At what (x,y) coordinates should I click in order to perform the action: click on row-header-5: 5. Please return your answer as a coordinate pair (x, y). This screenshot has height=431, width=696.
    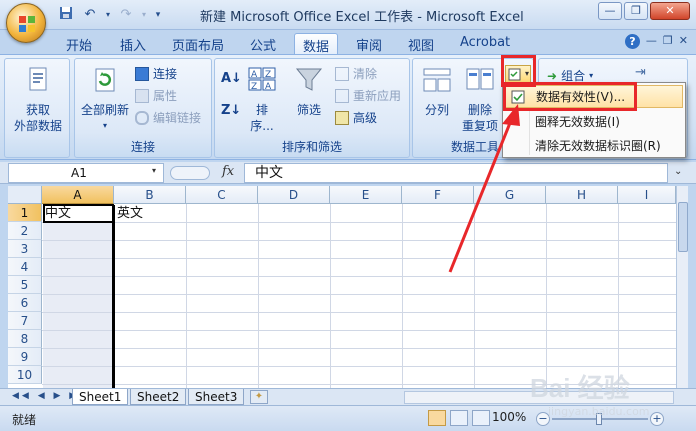
    Looking at the image, I should click on (25, 285).